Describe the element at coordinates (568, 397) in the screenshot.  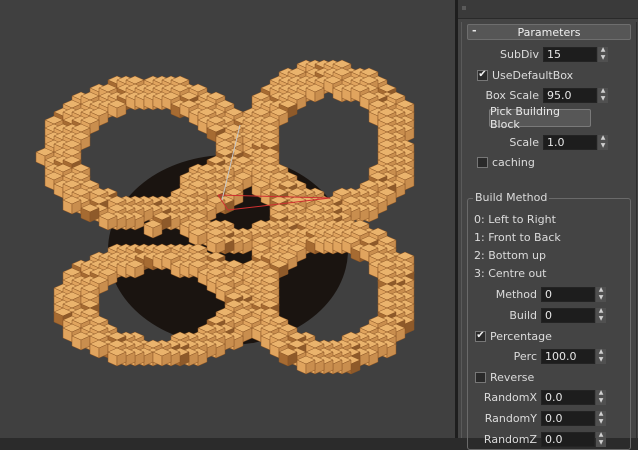
I see `random-x-field: 0.0` at that location.